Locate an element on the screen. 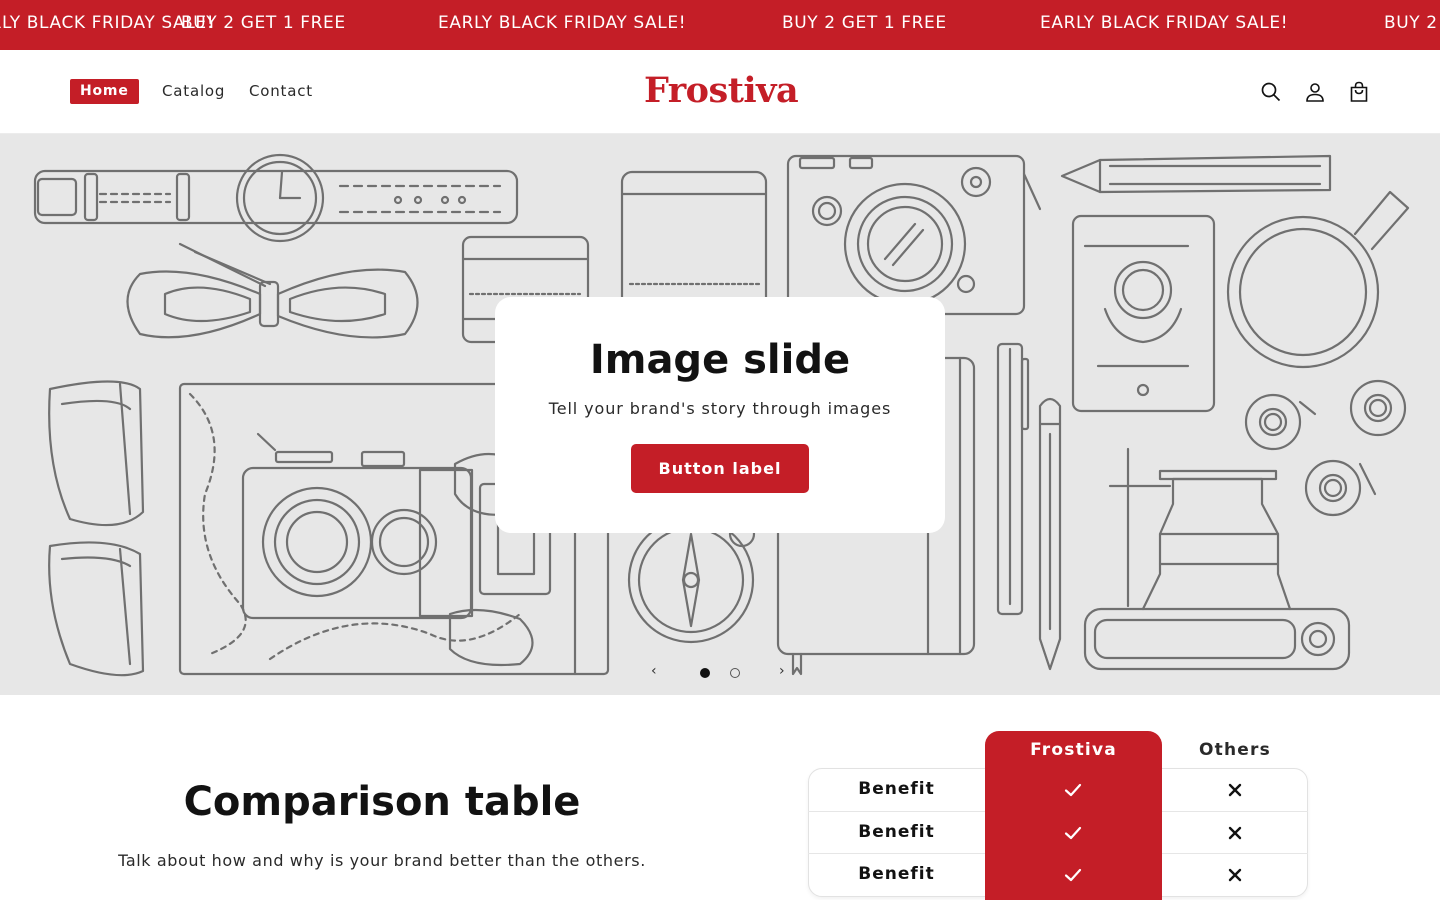  slide-prev-arrow-icon: ‹ is located at coordinates (654, 671).